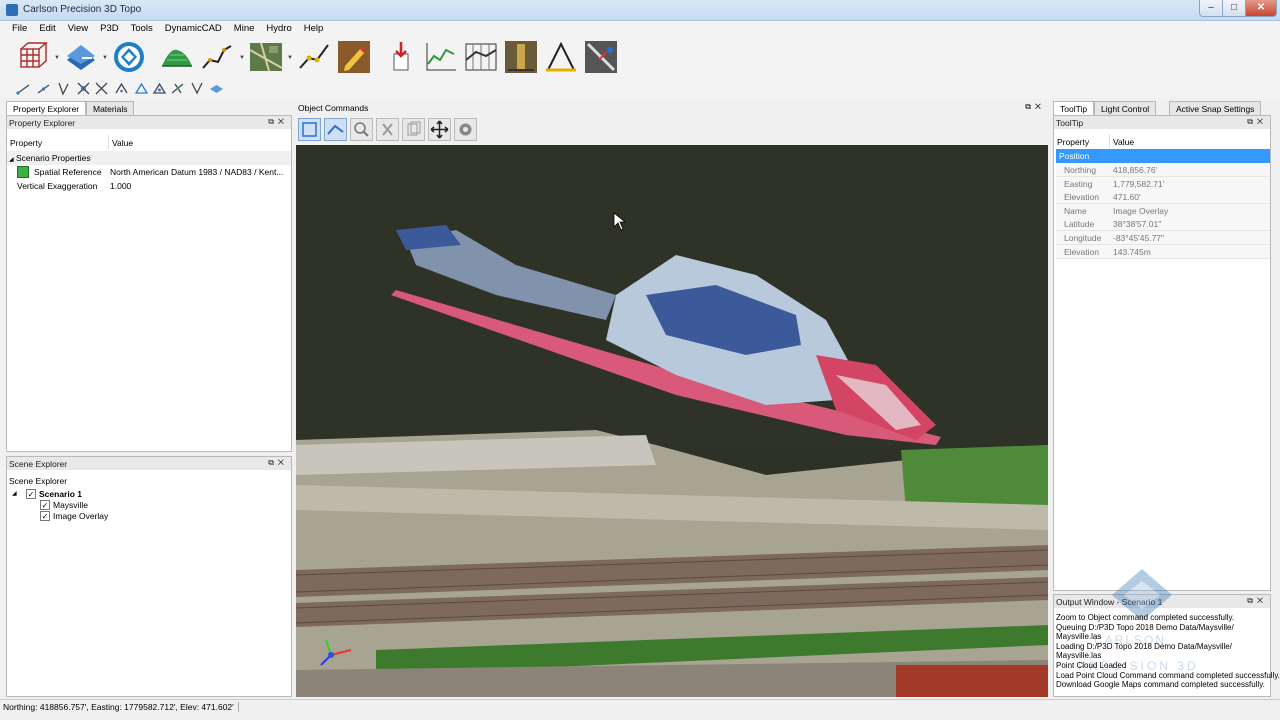 This screenshot has width=1280, height=720. Describe the element at coordinates (149, 122) in the screenshot. I see `property-explorer-header: Property Explorer ⧉✕` at that location.